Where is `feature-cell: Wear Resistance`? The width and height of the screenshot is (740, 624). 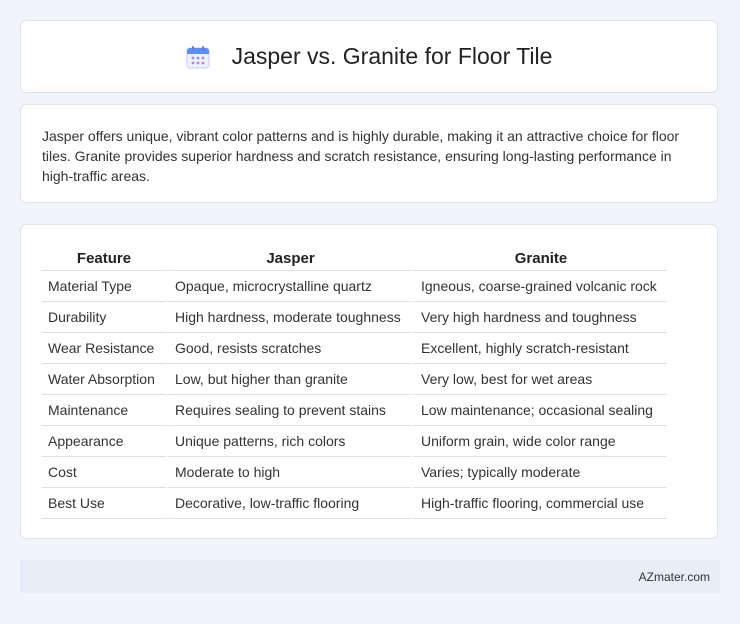
feature-cell: Wear Resistance is located at coordinates (104, 348).